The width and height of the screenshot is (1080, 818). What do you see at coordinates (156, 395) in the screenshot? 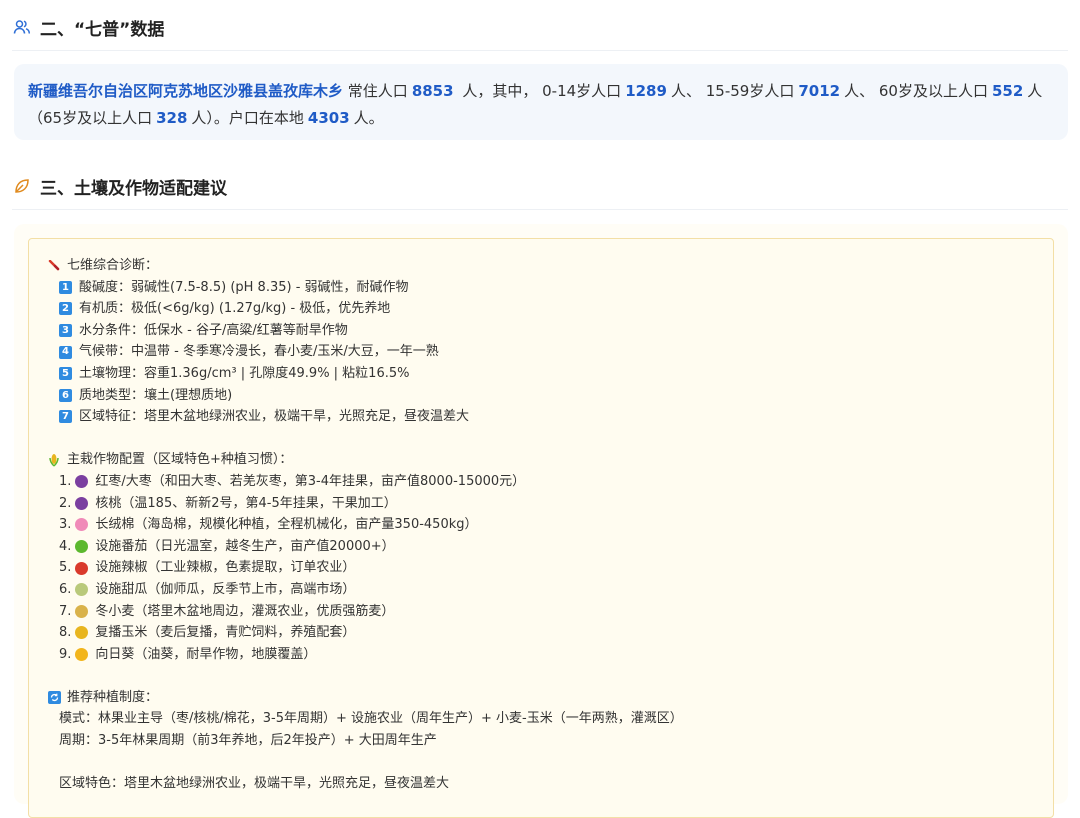
I see `diagnosis-text: 质地类型：壤土(理想质地)` at bounding box center [156, 395].